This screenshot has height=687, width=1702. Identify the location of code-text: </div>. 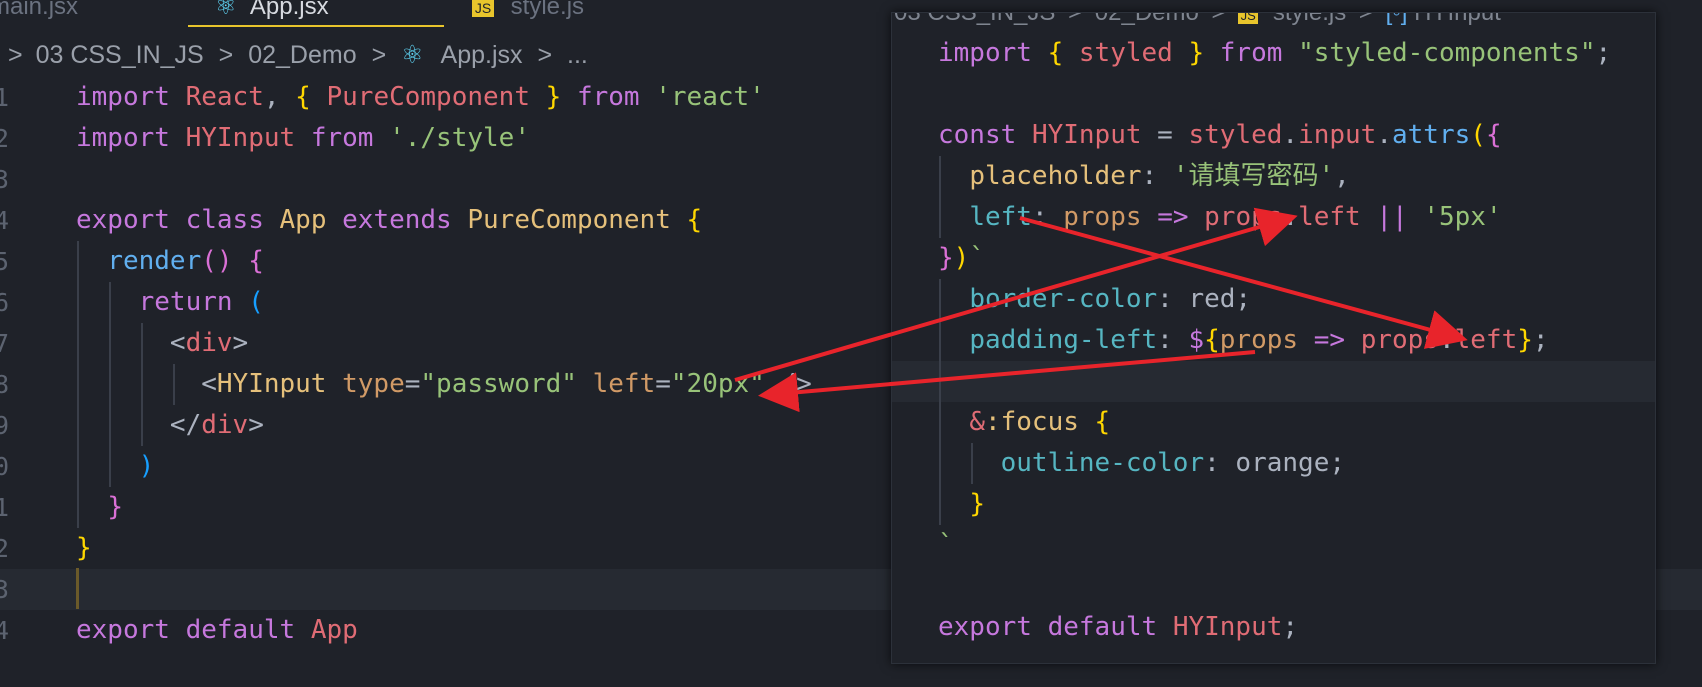
(216, 425).